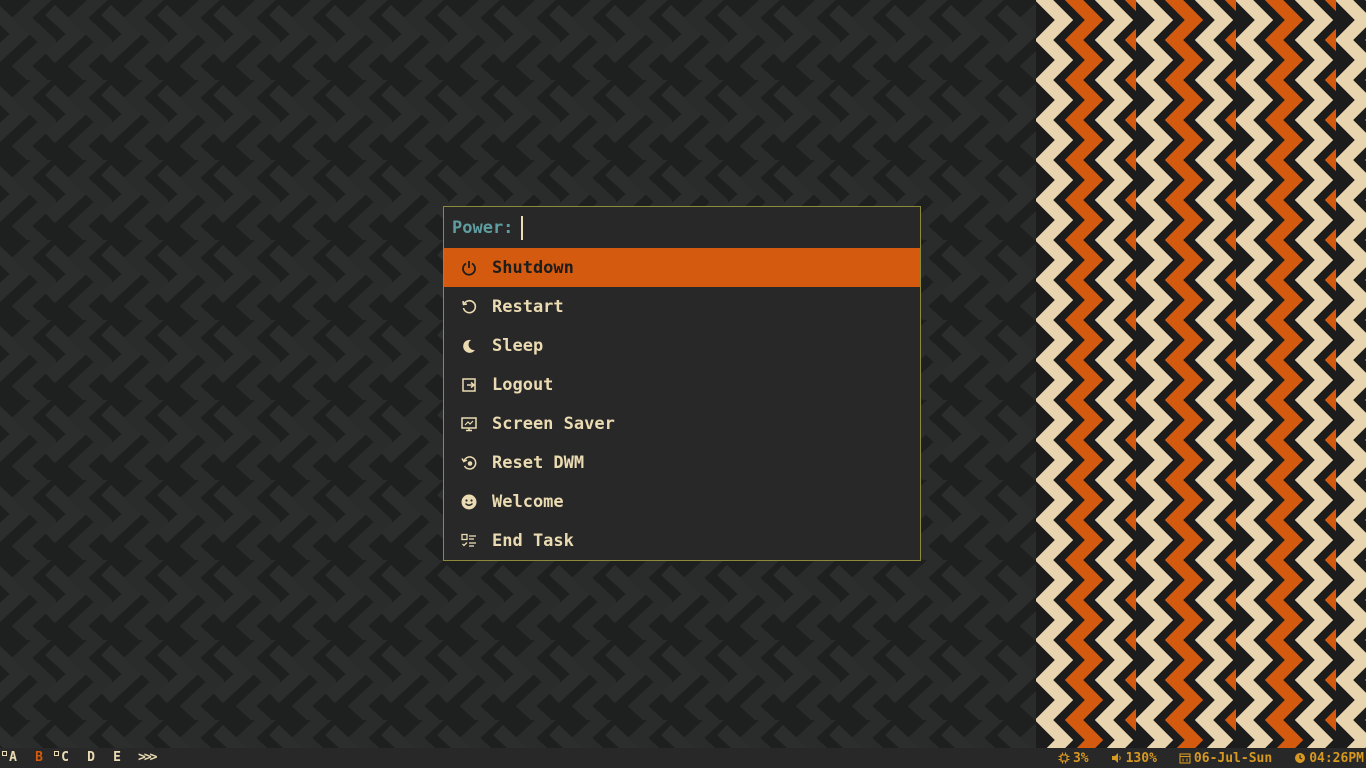  Describe the element at coordinates (682, 345) in the screenshot. I see `menu-item-sleep: Sleep` at that location.